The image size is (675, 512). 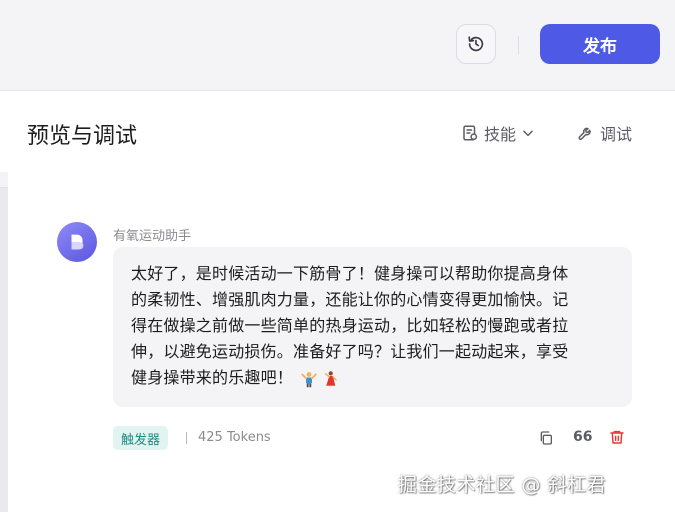 What do you see at coordinates (372, 378) in the screenshot?
I see `message-line-last: 健身操带来的乐趣吧！` at bounding box center [372, 378].